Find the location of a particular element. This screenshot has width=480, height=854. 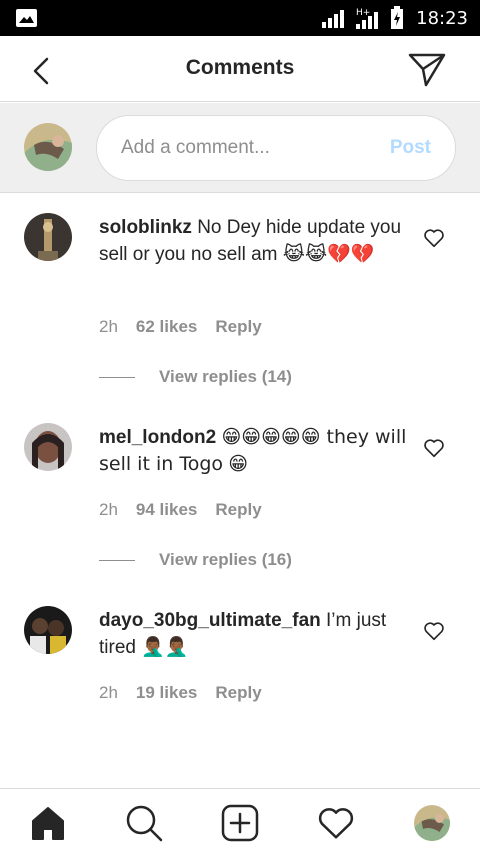

status-indicators: H+ 18:23 is located at coordinates (395, 18).